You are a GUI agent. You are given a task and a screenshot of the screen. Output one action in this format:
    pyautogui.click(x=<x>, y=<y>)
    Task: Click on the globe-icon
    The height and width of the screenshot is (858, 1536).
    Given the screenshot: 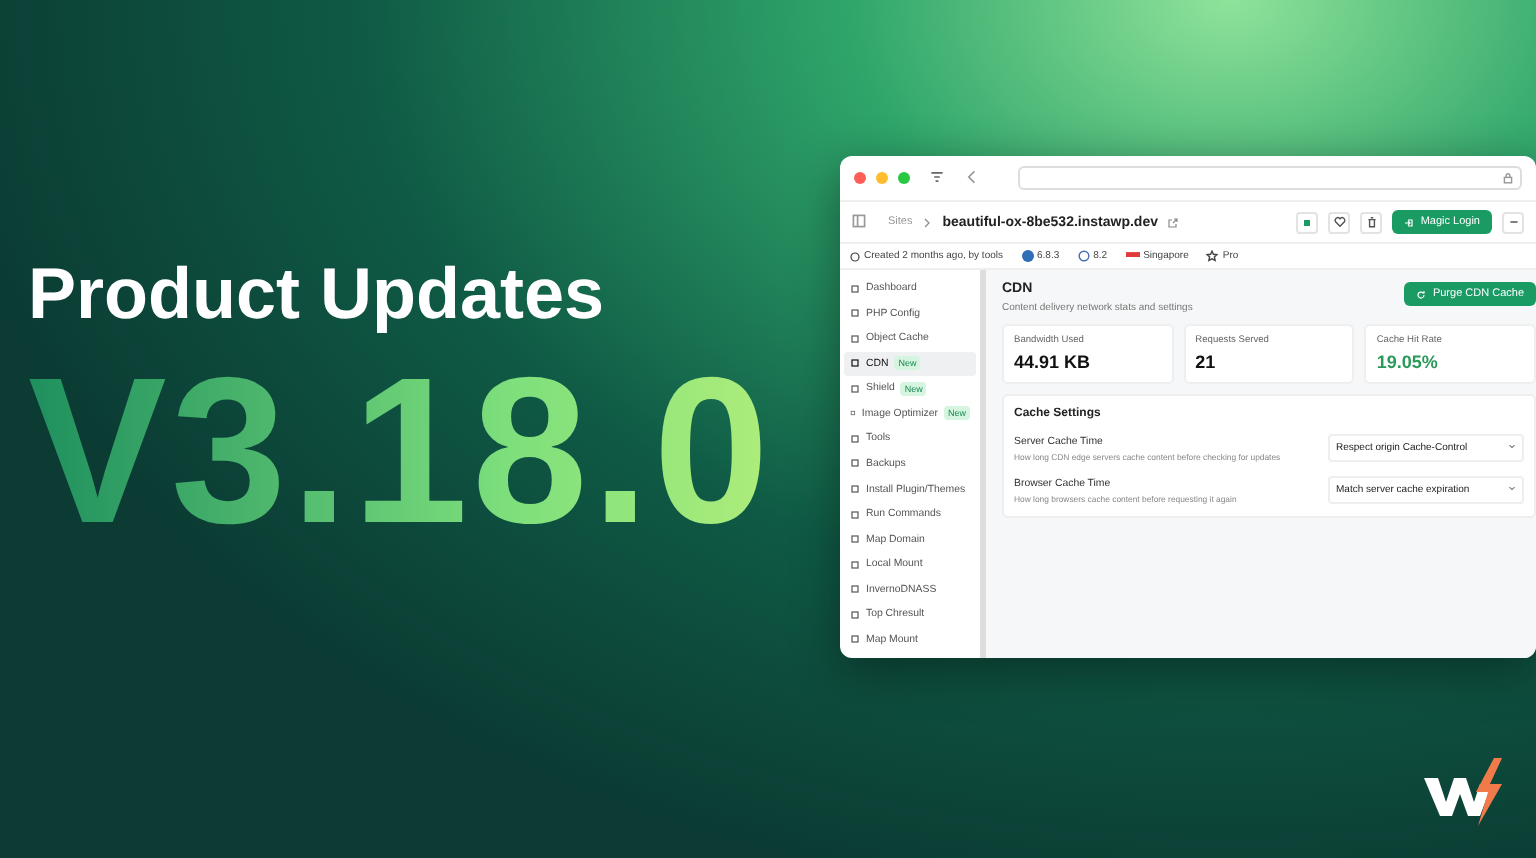 What is the action you would take?
    pyautogui.click(x=1027, y=256)
    